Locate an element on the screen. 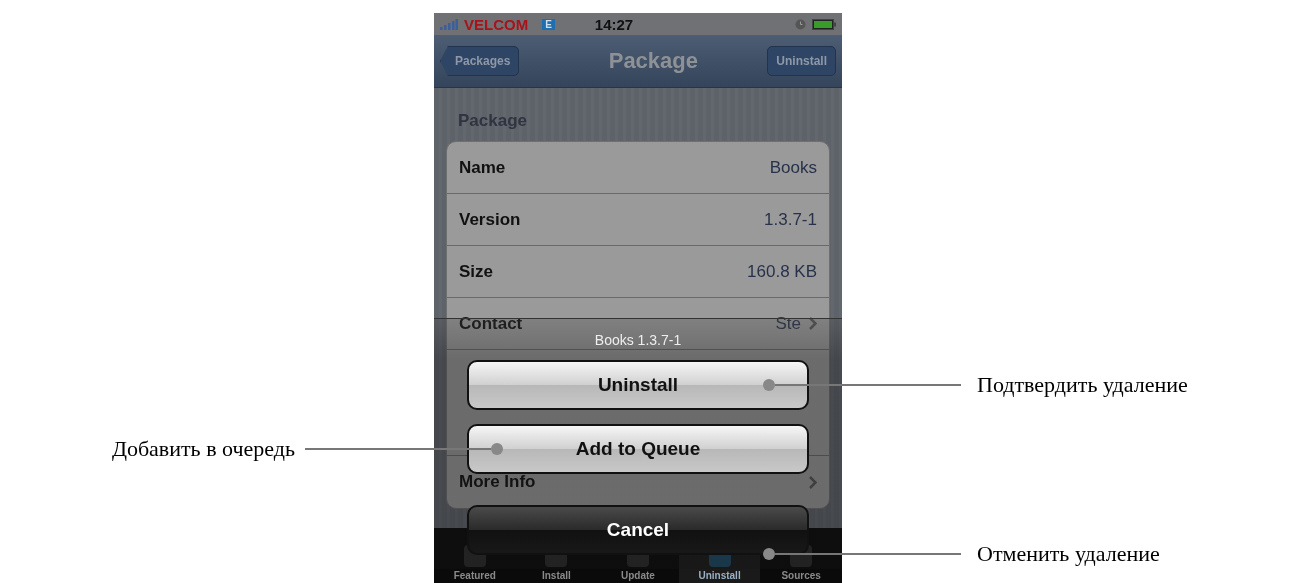 This screenshot has height=583, width=1290. row-label: Contact is located at coordinates (613, 323).